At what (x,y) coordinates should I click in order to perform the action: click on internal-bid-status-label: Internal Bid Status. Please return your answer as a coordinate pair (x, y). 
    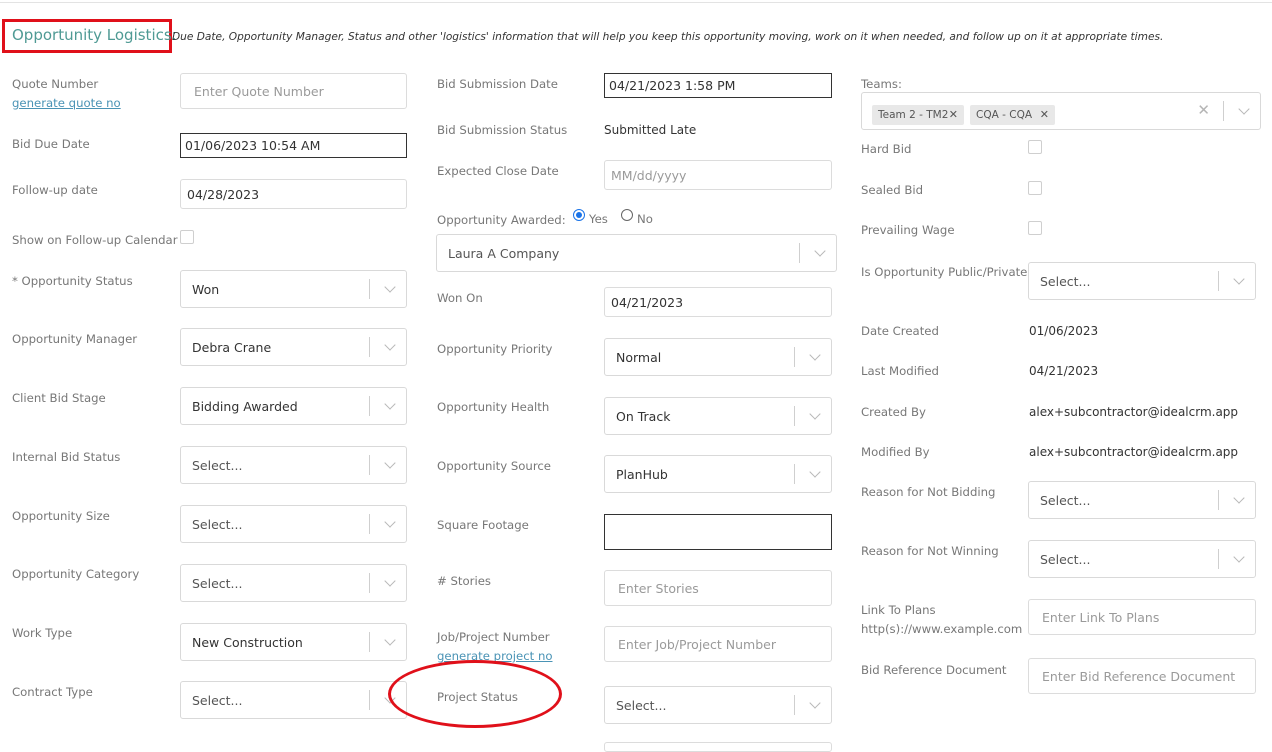
    Looking at the image, I should click on (66, 457).